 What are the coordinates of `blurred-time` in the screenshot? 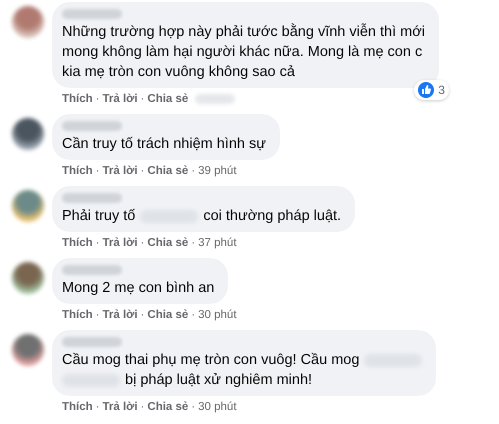 It's located at (215, 99).